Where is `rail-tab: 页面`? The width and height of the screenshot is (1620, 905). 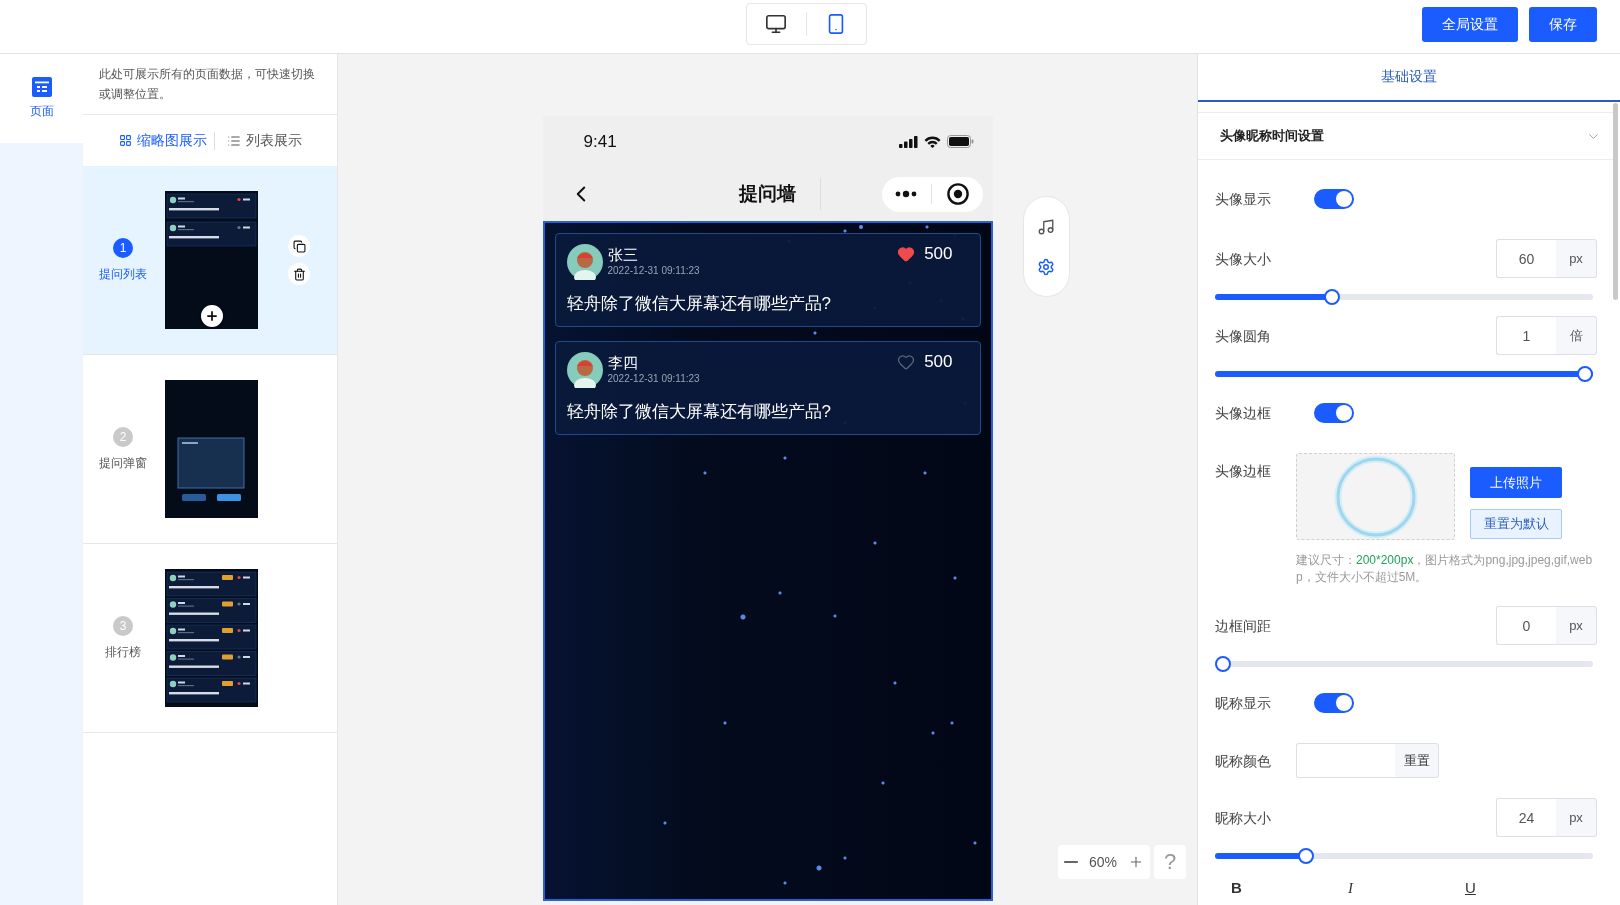
rail-tab: 页面 is located at coordinates (41, 98).